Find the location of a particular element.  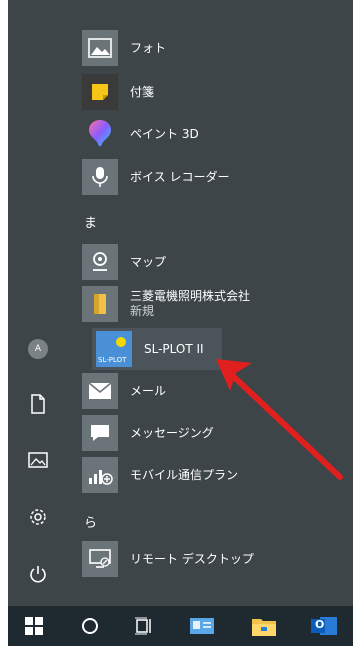

avatar-circle: A is located at coordinates (38, 349).